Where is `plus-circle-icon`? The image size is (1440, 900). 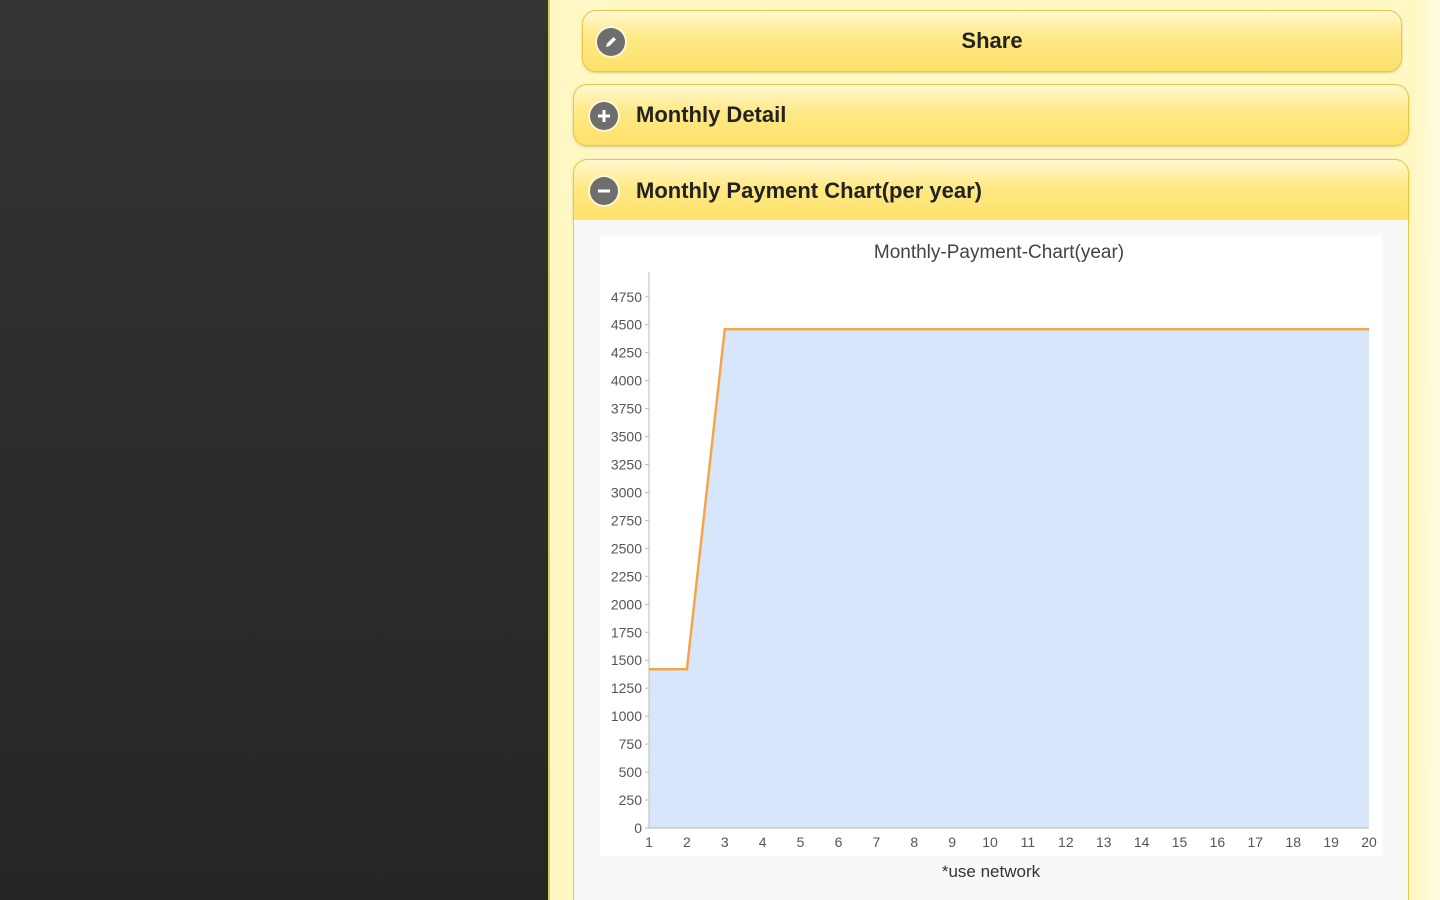
plus-circle-icon is located at coordinates (604, 116).